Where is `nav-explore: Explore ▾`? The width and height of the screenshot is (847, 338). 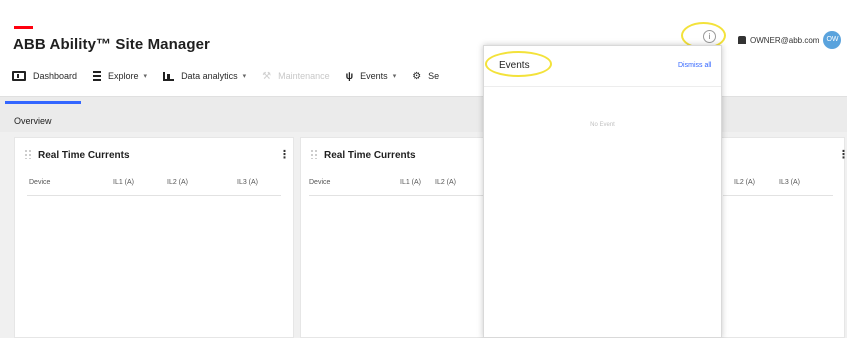
nav-explore: Explore ▾ is located at coordinates (120, 76).